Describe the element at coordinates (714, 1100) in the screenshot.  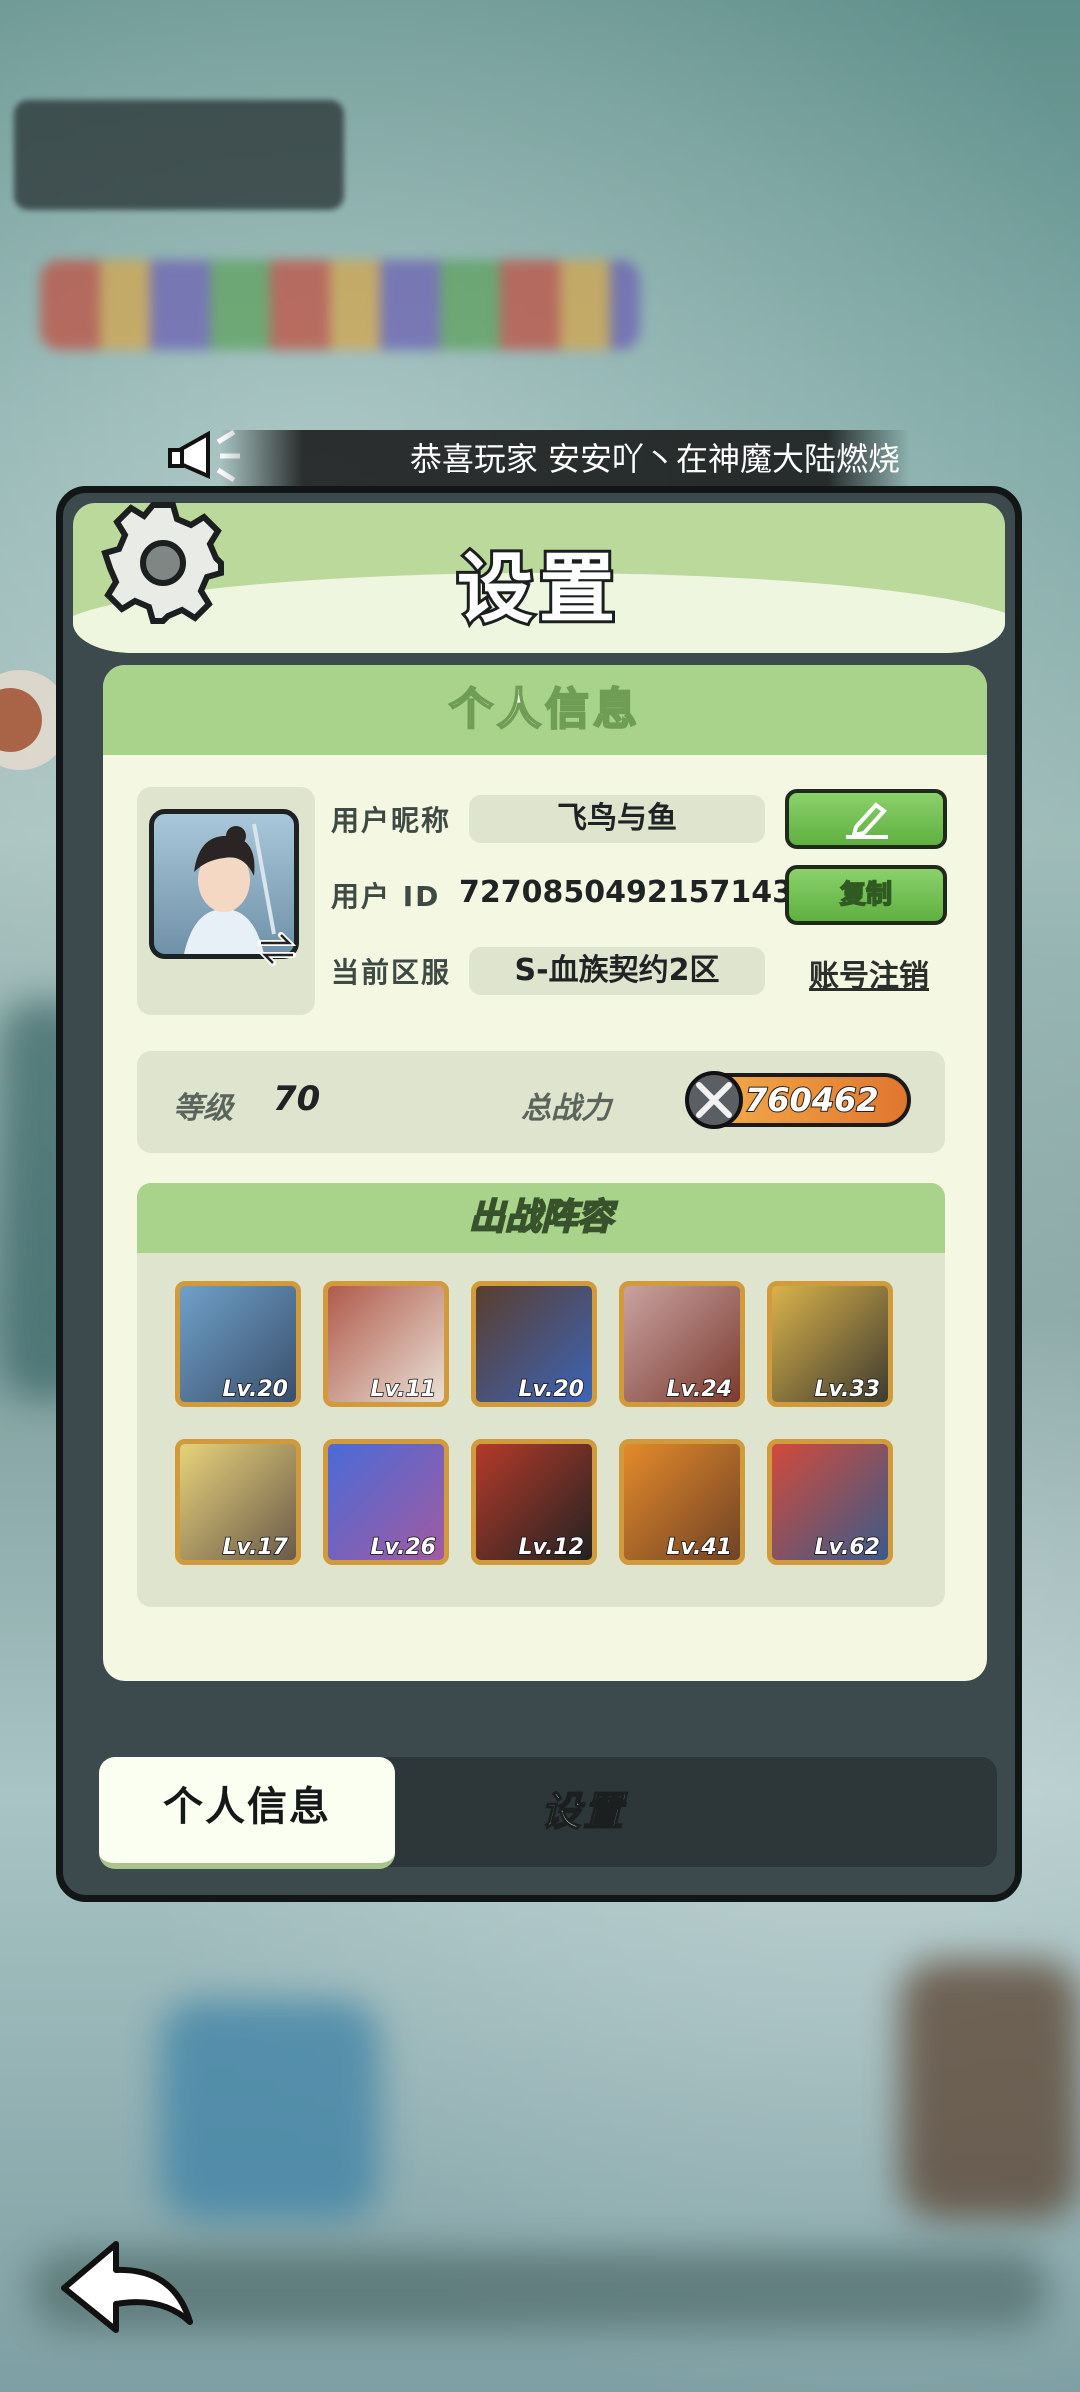
I see `crossed-swords-icon` at that location.